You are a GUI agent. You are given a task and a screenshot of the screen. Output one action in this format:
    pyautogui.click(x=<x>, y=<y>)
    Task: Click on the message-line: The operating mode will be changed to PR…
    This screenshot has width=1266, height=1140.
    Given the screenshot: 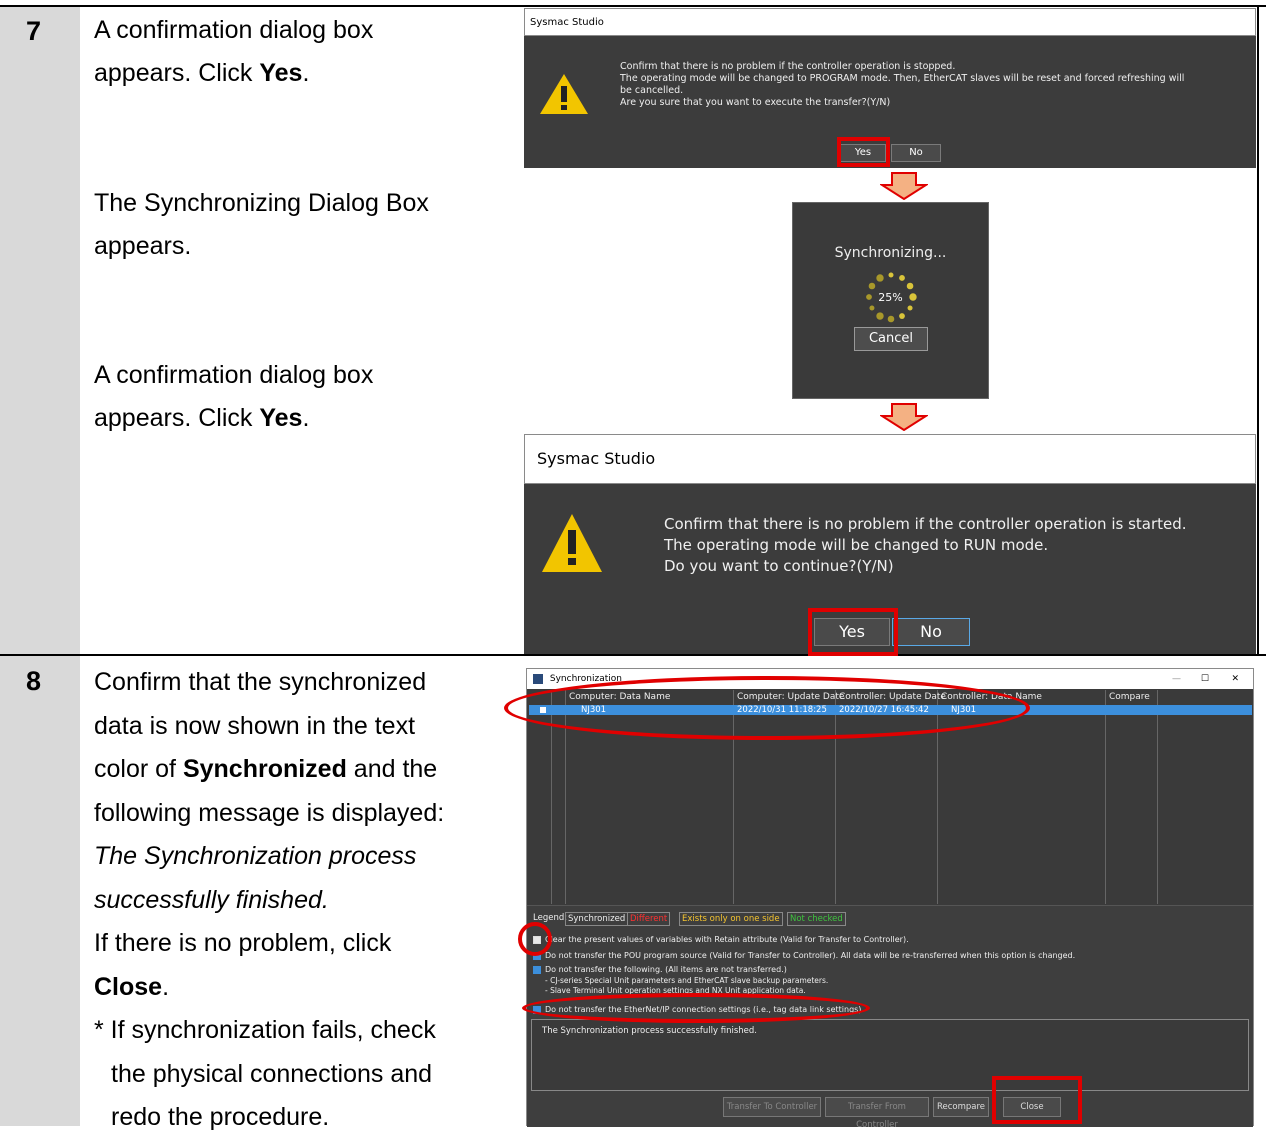 What is the action you would take?
    pyautogui.click(x=902, y=78)
    